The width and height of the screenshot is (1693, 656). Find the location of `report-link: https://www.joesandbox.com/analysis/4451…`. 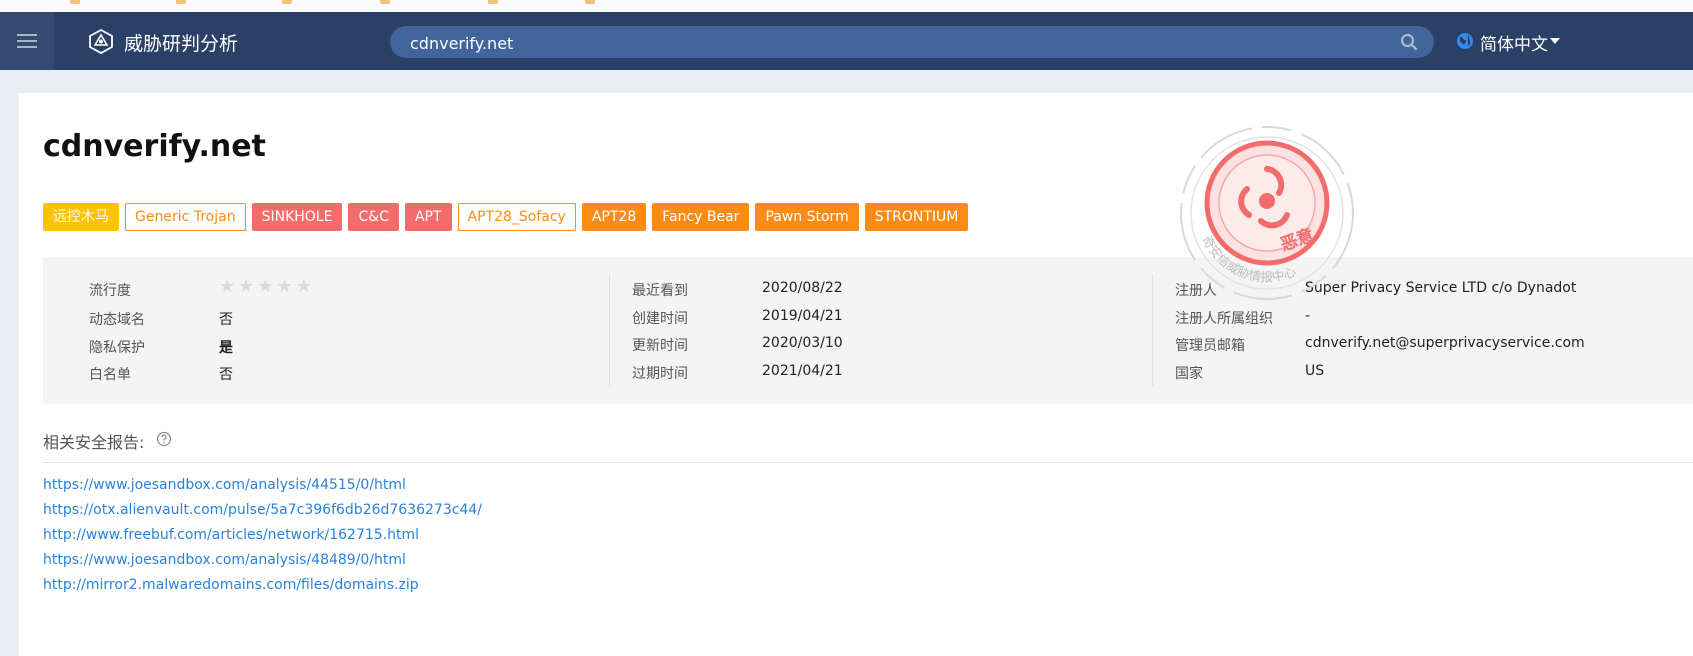

report-link: https://www.joesandbox.com/analysis/4451… is located at coordinates (262, 486).